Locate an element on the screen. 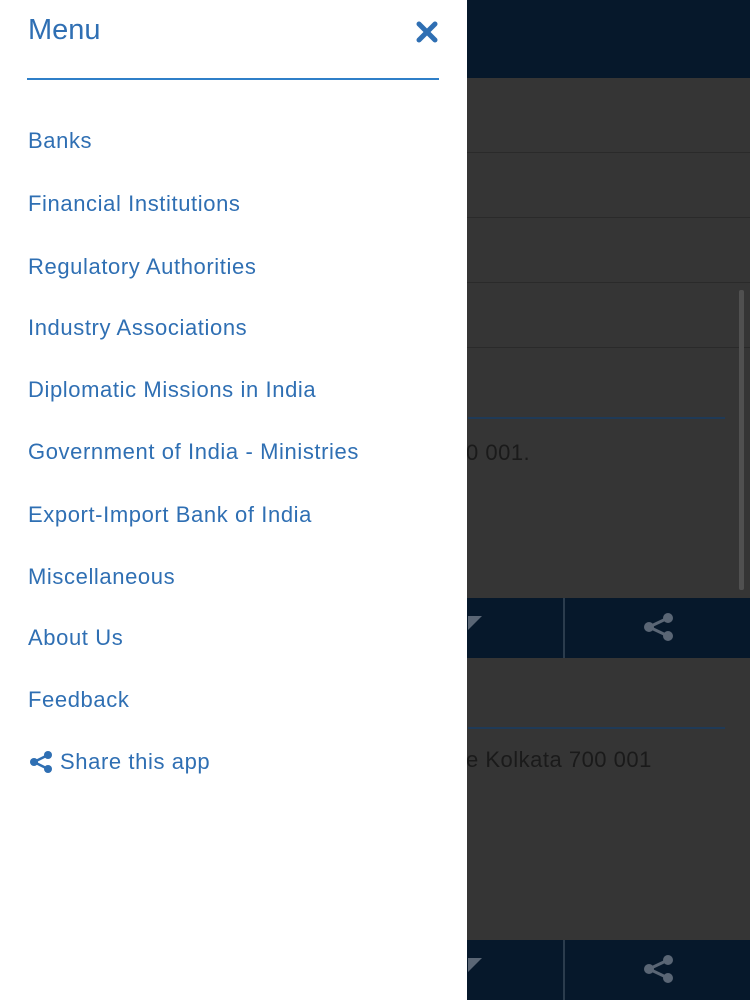 The width and height of the screenshot is (750, 1000). scrollbar is located at coordinates (741, 440).